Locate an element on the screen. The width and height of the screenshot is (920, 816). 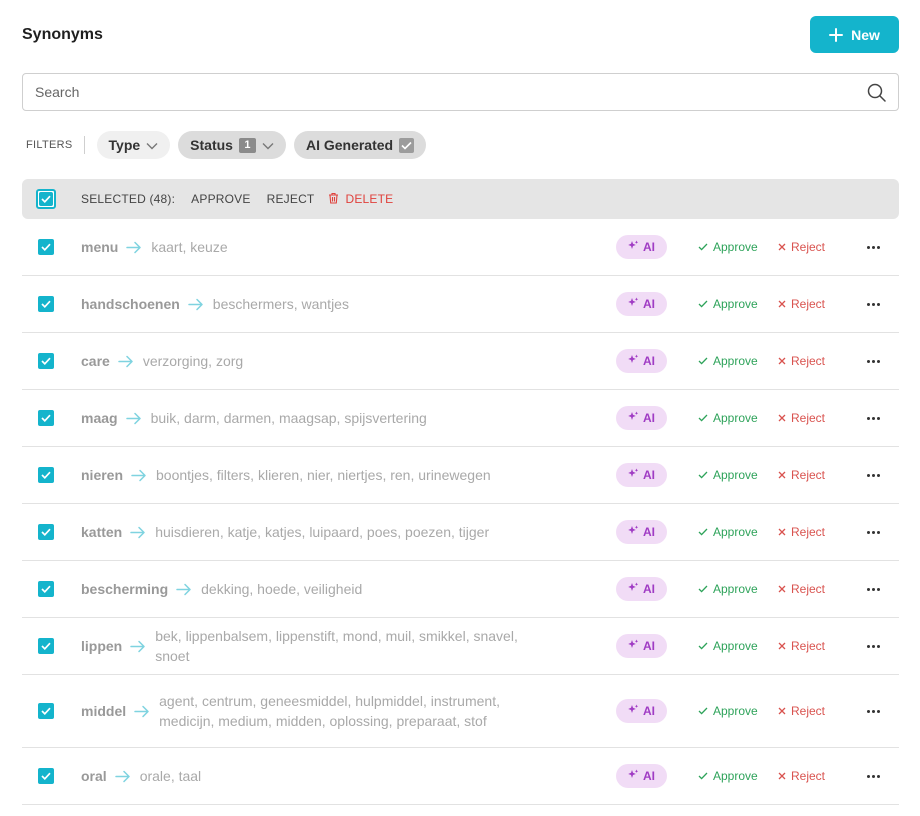
status-count-badge: 1 is located at coordinates (247, 145).